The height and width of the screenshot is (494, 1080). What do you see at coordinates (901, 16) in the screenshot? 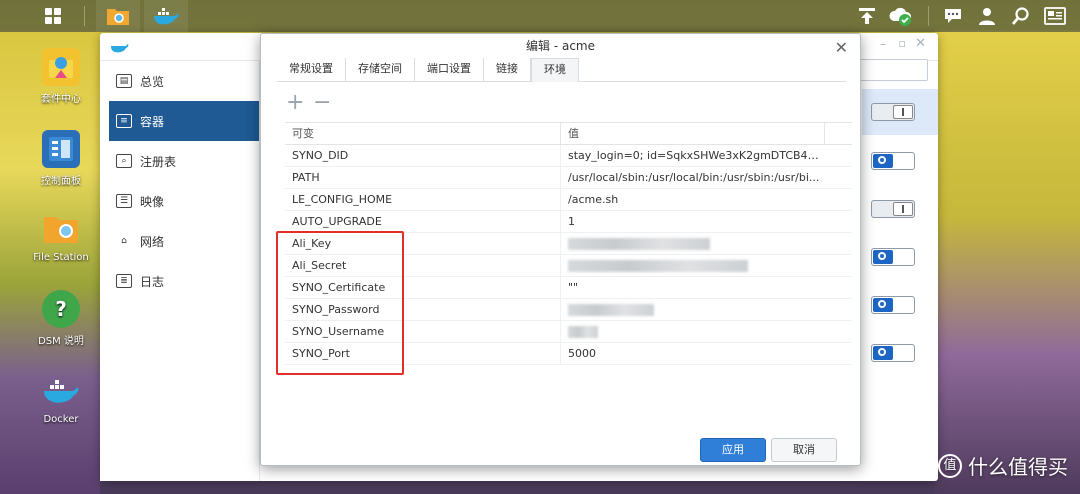
I see `cloud-sync-icon` at bounding box center [901, 16].